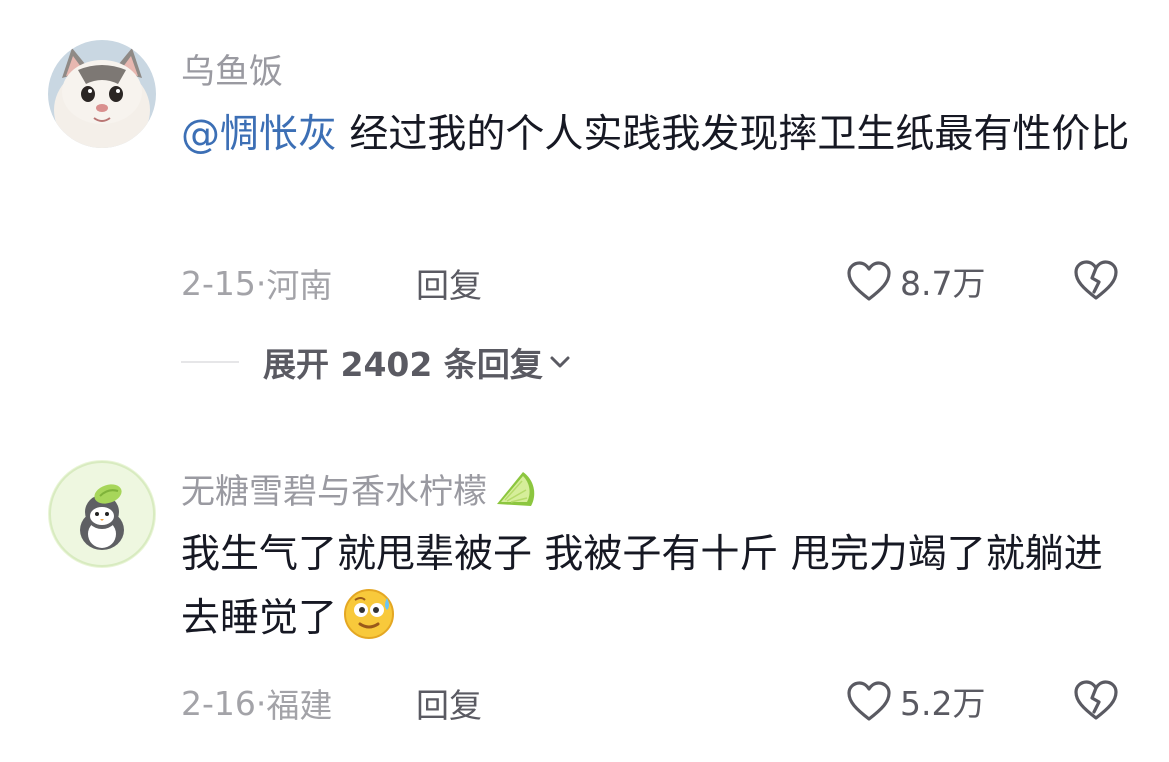 Image resolution: width=1169 pixels, height=762 pixels. What do you see at coordinates (218, 703) in the screenshot?
I see `comment-date: 2-16` at bounding box center [218, 703].